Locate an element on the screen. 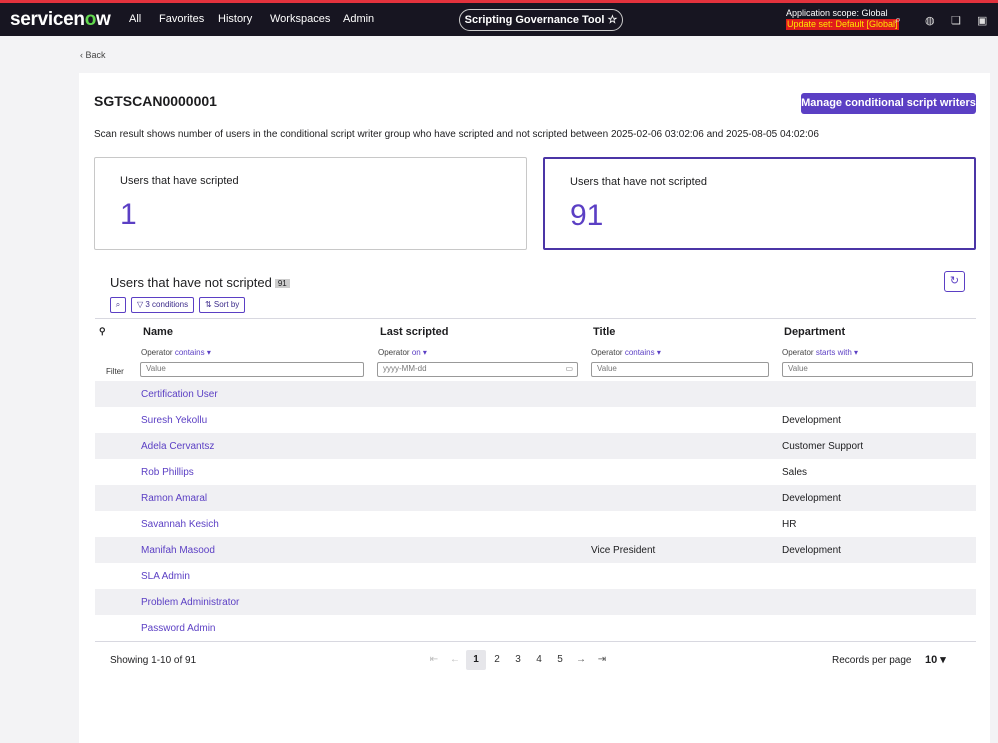 This screenshot has height=743, width=998. table-row: Certification User is located at coordinates (535, 394).